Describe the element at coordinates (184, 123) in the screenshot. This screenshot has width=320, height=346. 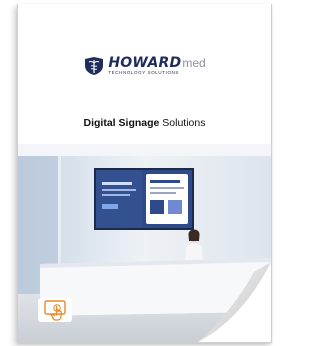
I see `title-rest: Solutions` at that location.